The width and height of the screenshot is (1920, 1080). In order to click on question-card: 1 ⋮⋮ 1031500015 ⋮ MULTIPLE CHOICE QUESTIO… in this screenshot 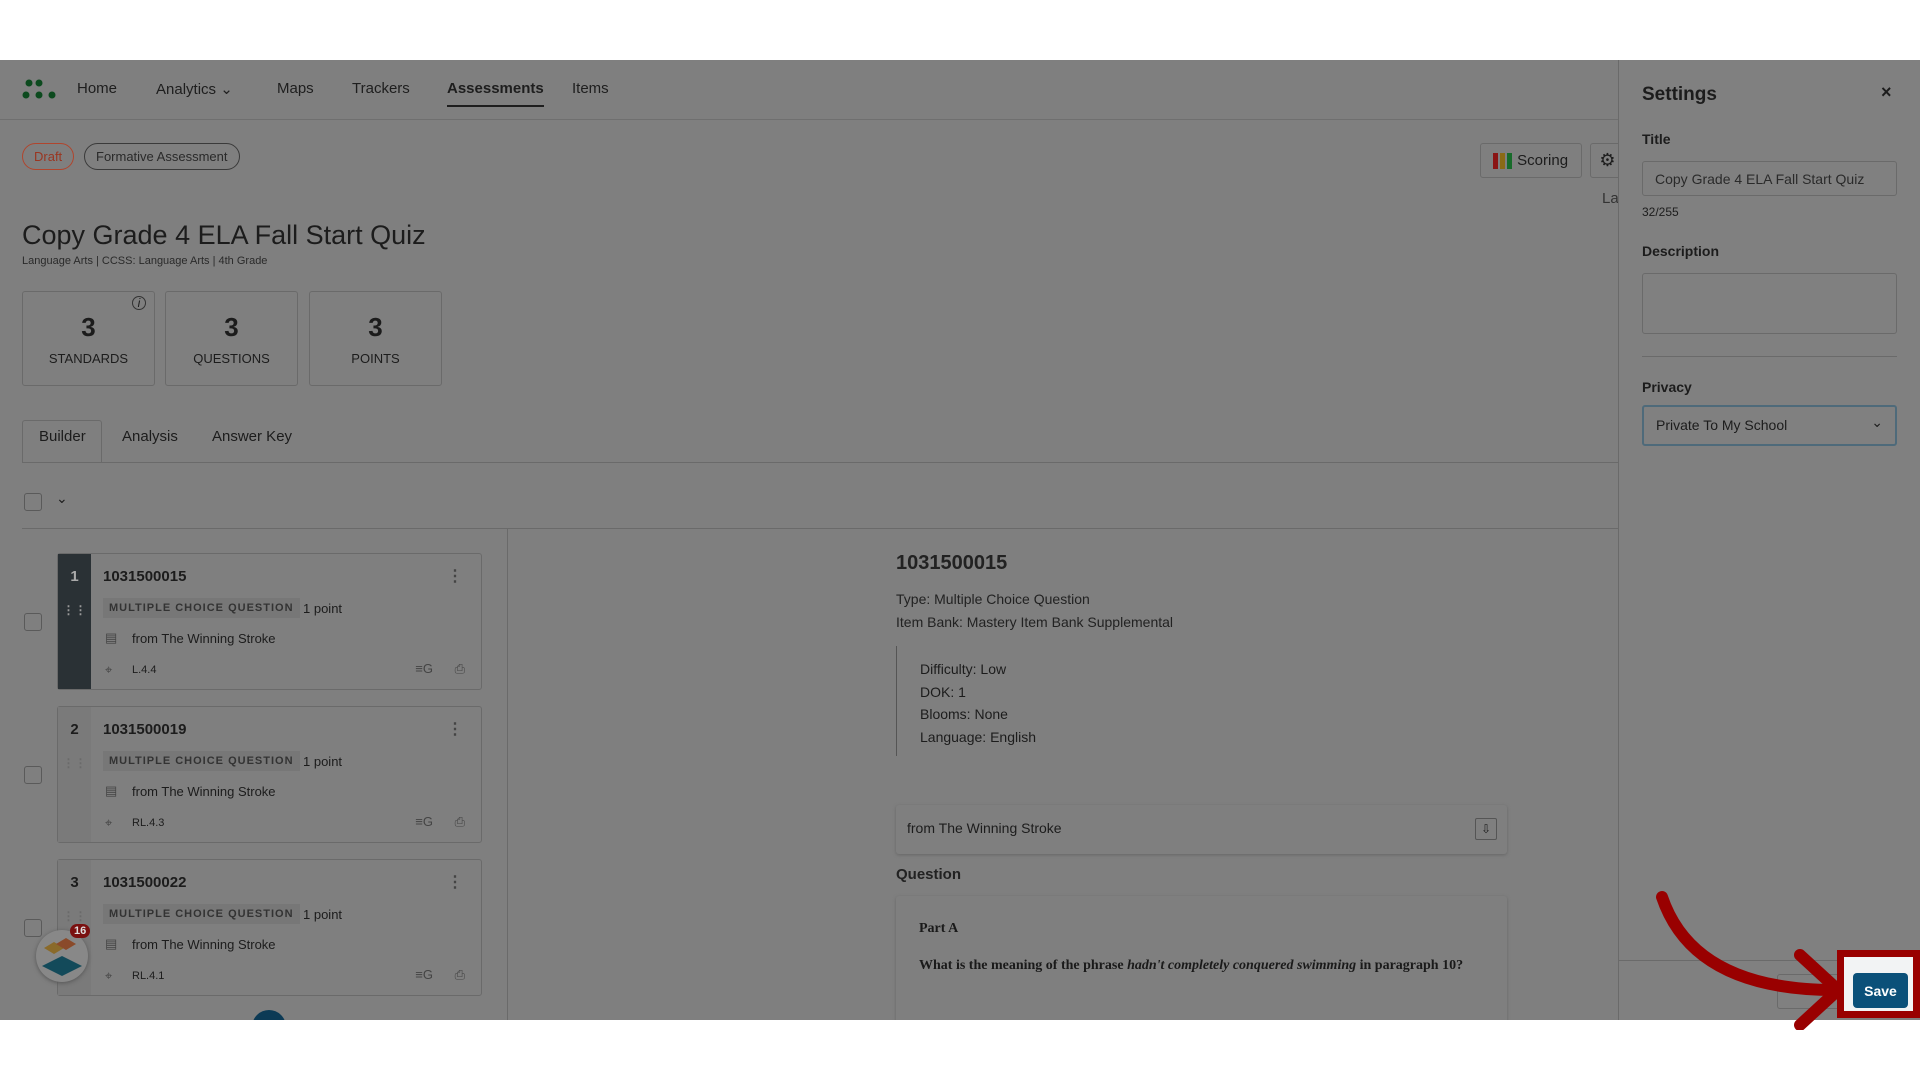, I will do `click(269, 621)`.